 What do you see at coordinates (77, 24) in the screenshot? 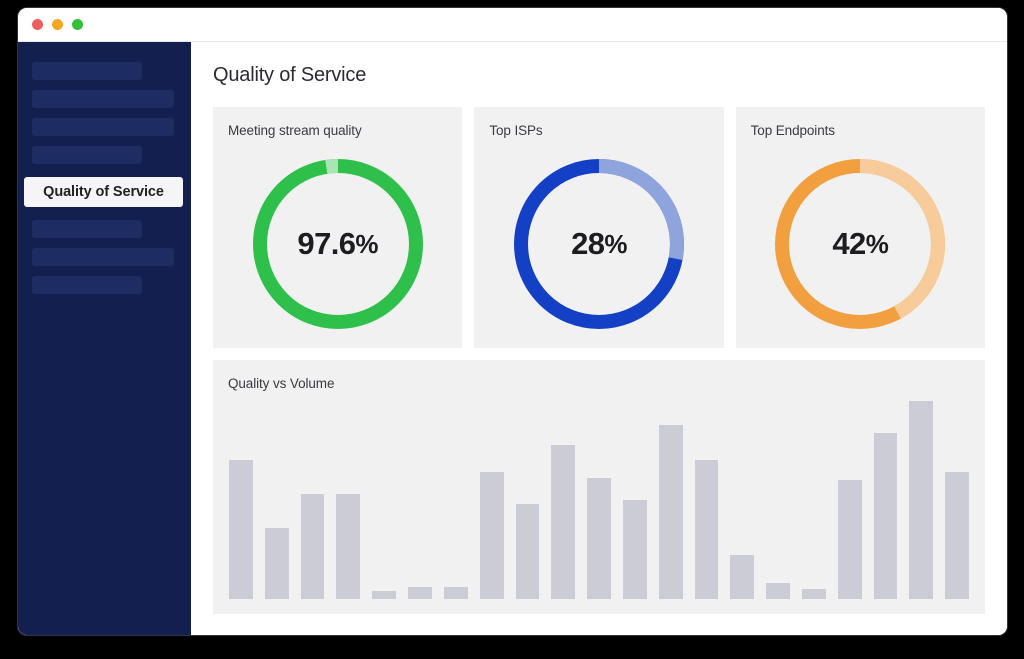
I see `maximize-icon` at bounding box center [77, 24].